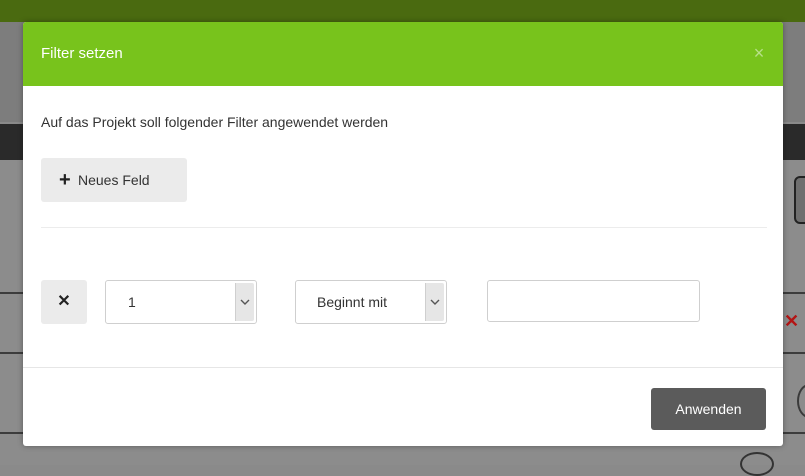 The height and width of the screenshot is (476, 805). What do you see at coordinates (352, 302) in the screenshot?
I see `operator-select-value: Beginnt mit` at bounding box center [352, 302].